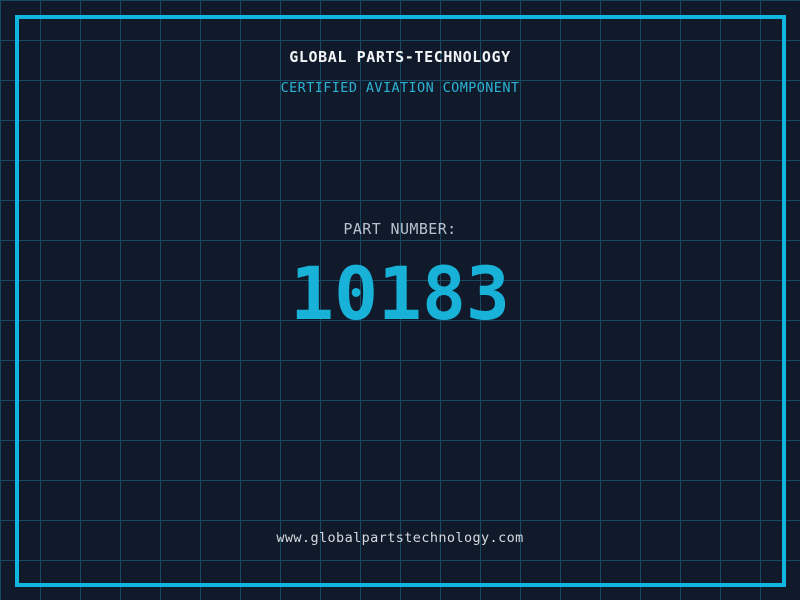 The image size is (800, 600). I want to click on certification-subtitle: CERTIFIED AVIATION COMPONENT, so click(400, 88).